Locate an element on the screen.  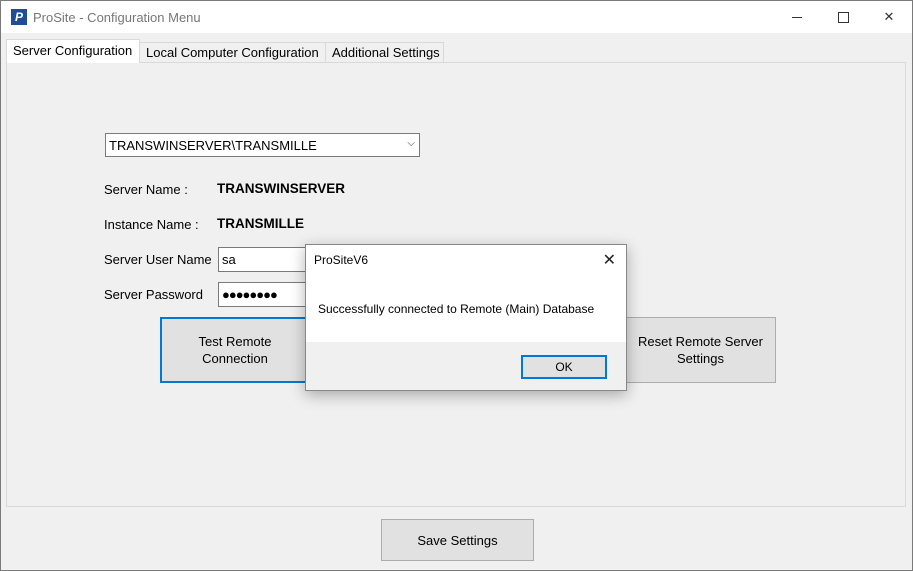
save-settings-button: Save Settings is located at coordinates (457, 540).